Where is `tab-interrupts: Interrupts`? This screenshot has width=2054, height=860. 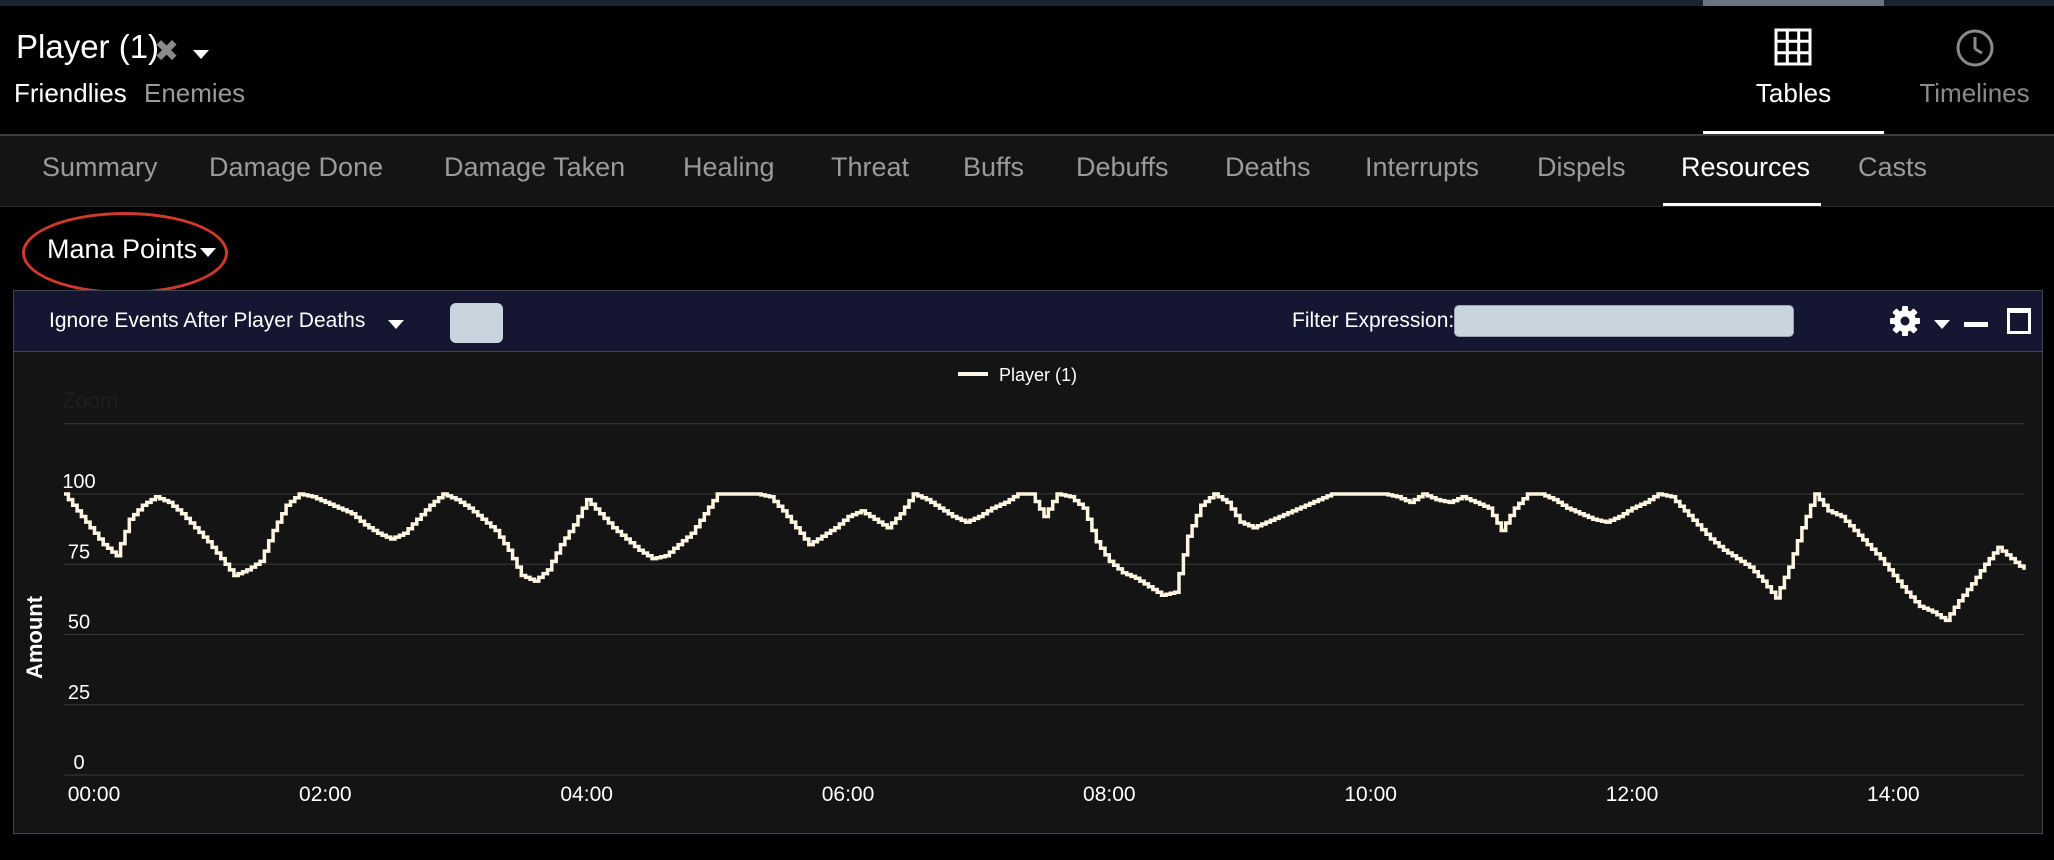 tab-interrupts: Interrupts is located at coordinates (1422, 167).